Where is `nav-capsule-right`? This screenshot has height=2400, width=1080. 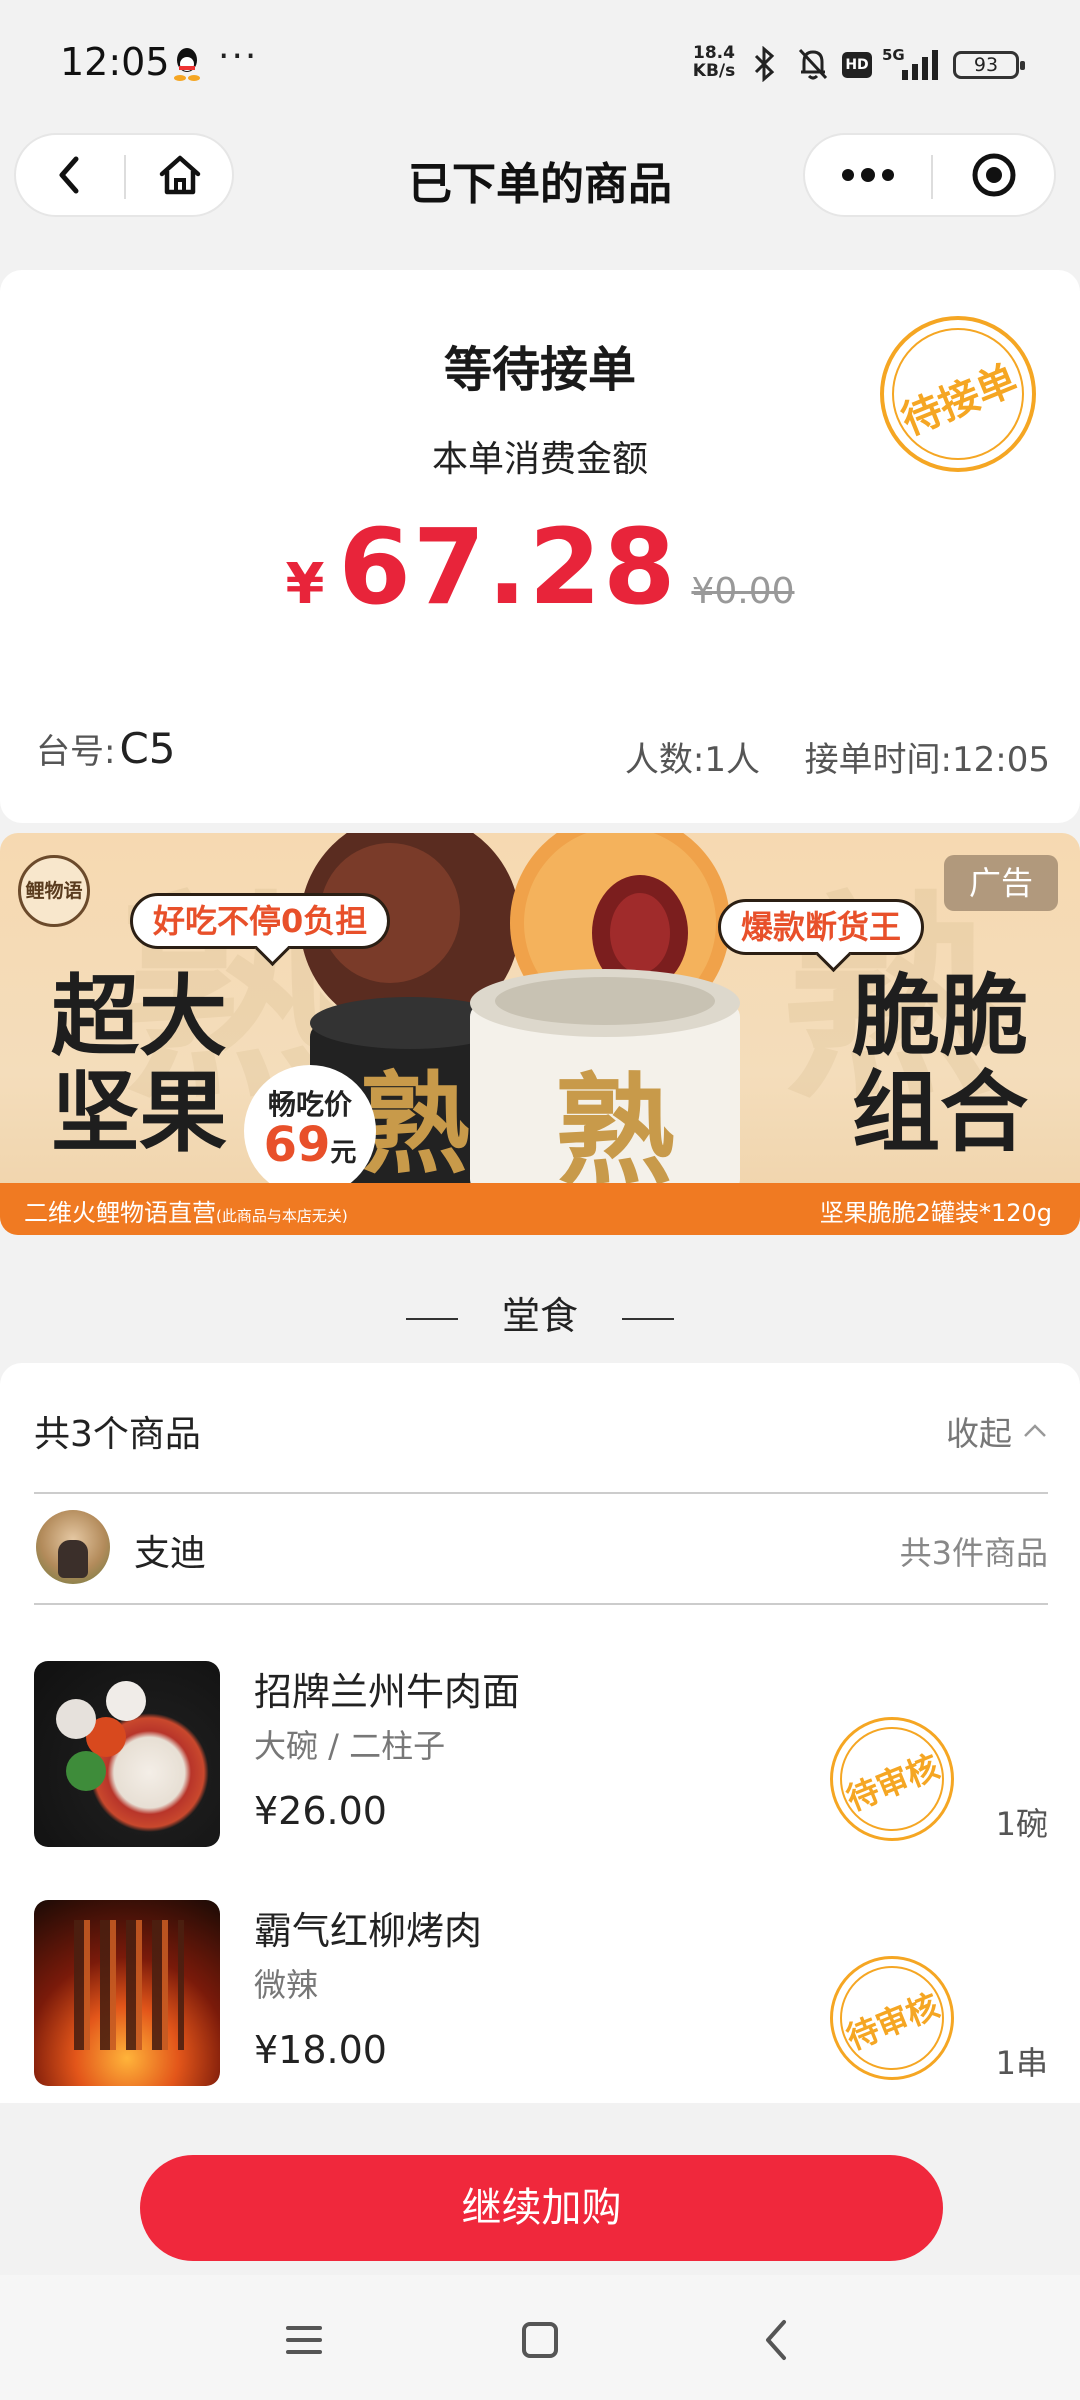 nav-capsule-right is located at coordinates (929, 175).